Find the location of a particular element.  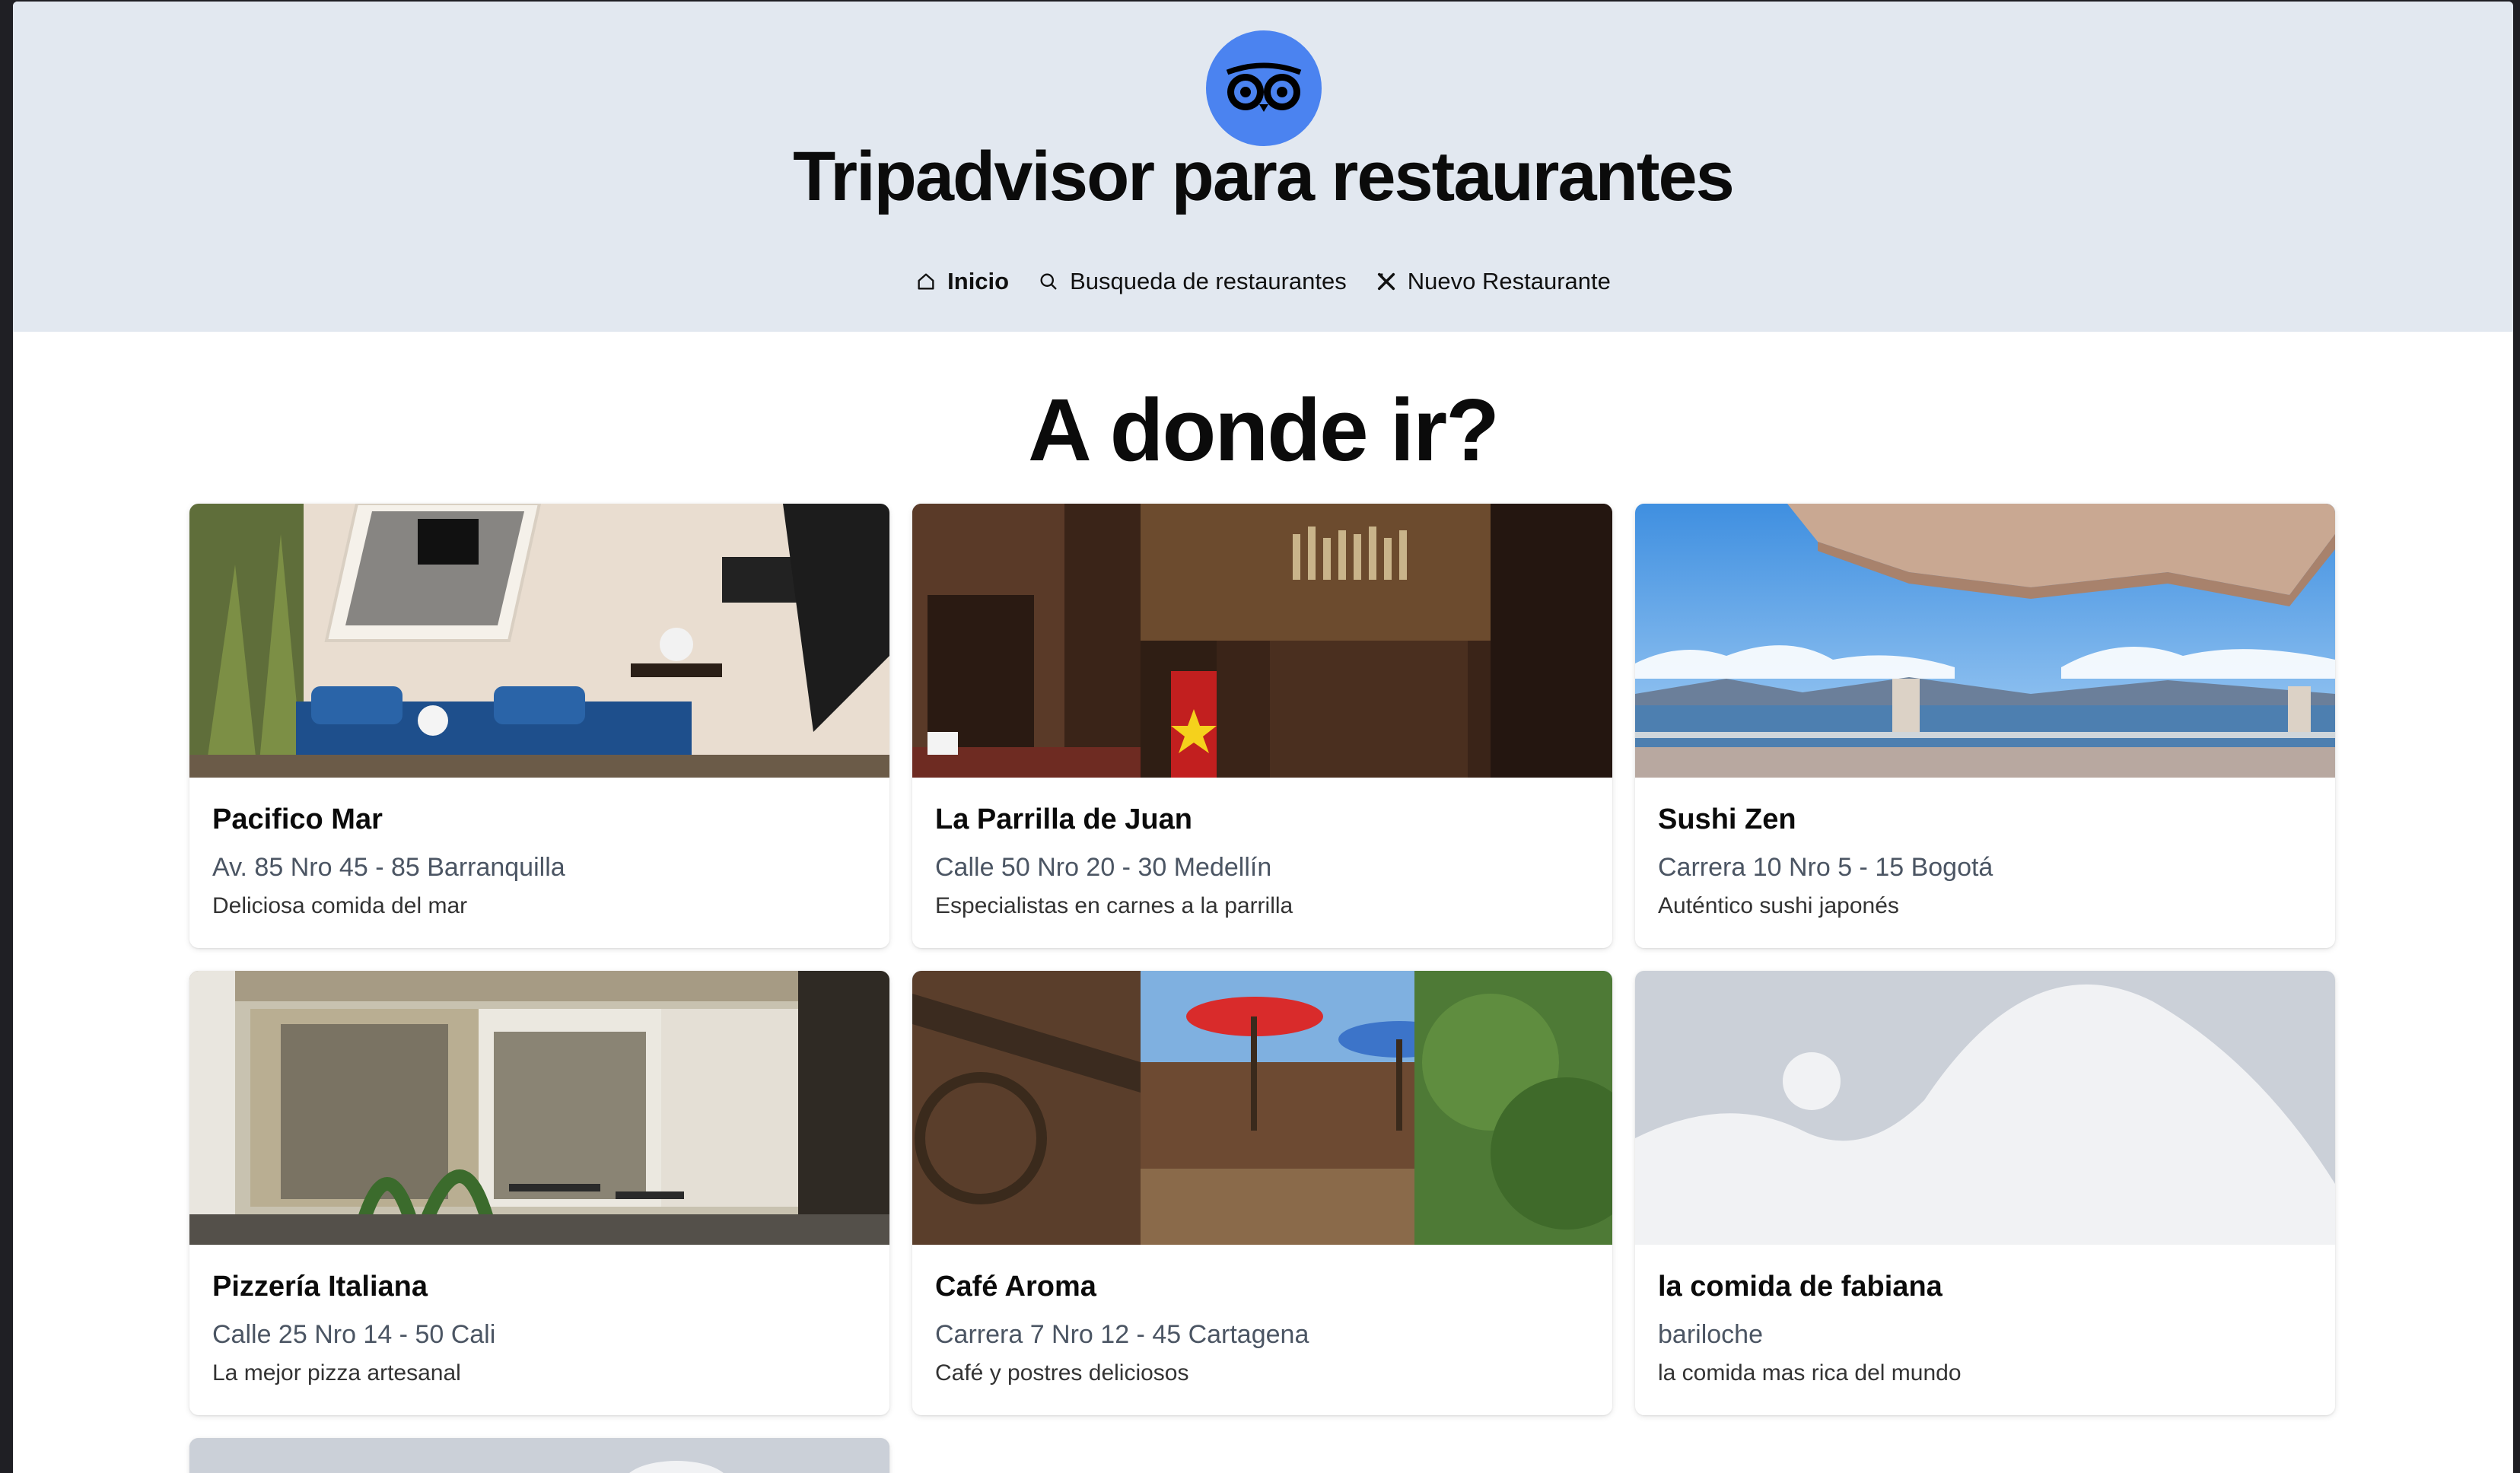

restaurant-description: Deliciosa comida del mar is located at coordinates (340, 905).